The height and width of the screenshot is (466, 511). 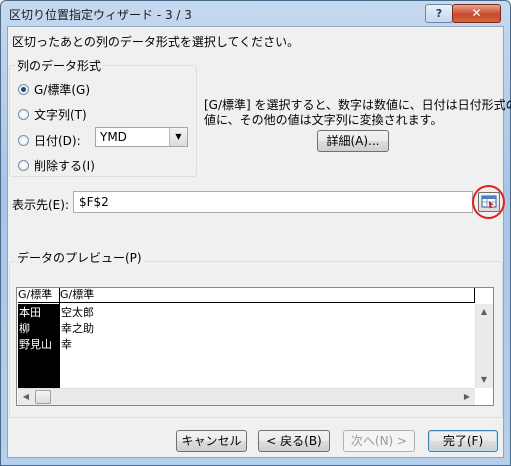 What do you see at coordinates (178, 137) in the screenshot?
I see `chevron-down-icon: ▼` at bounding box center [178, 137].